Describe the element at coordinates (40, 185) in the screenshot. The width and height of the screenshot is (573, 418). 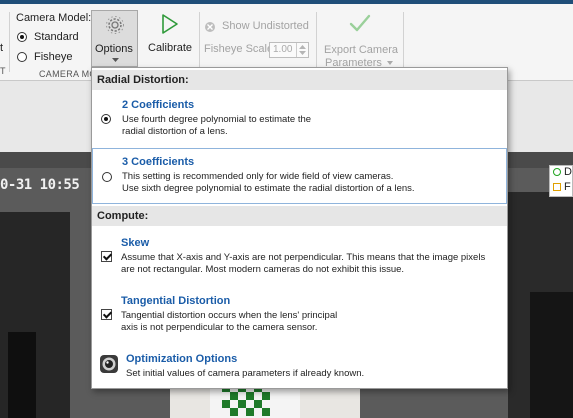
I see `camera-timestamp: 0-31 10:55` at that location.